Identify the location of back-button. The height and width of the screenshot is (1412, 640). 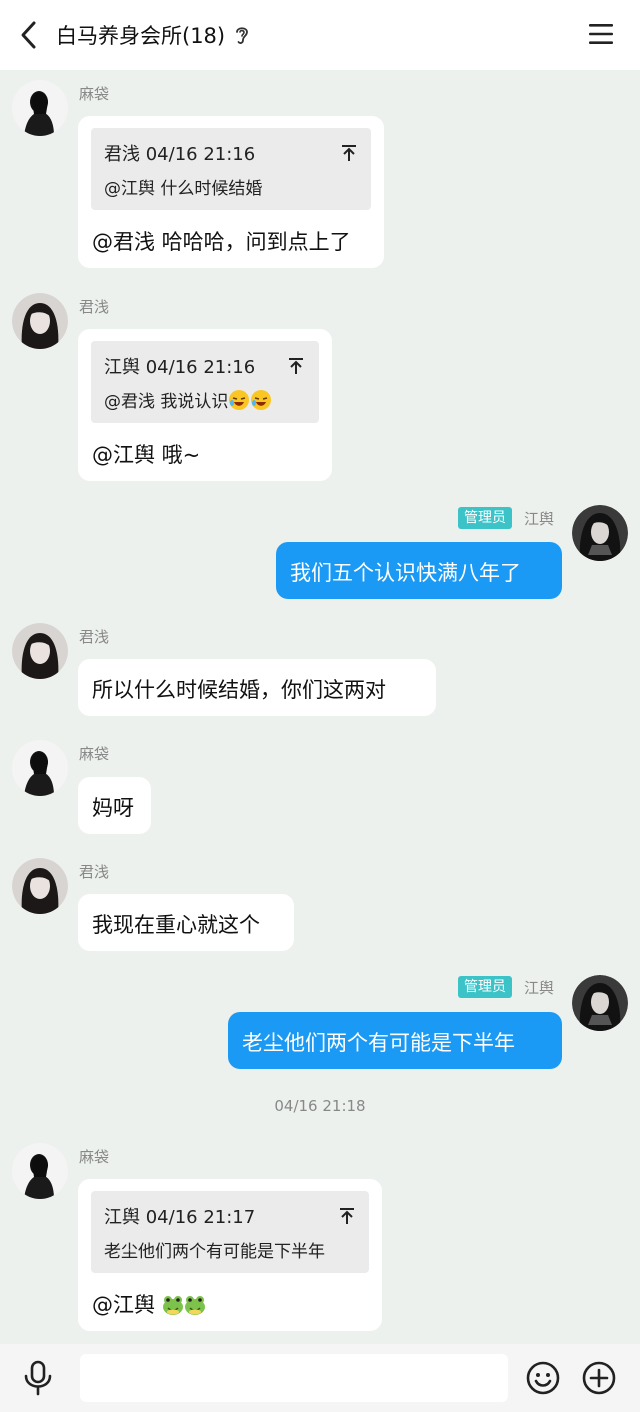
(29, 35).